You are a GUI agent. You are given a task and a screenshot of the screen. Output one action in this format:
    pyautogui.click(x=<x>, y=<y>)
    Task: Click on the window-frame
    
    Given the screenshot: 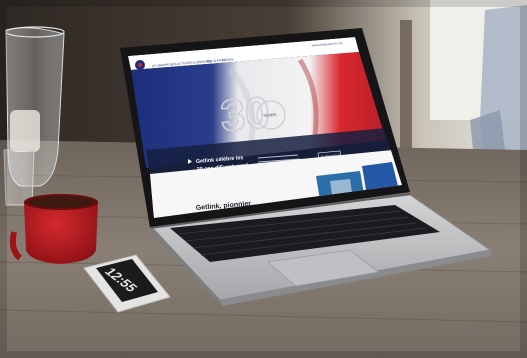 What is the action you would take?
    pyautogui.click(x=406, y=95)
    